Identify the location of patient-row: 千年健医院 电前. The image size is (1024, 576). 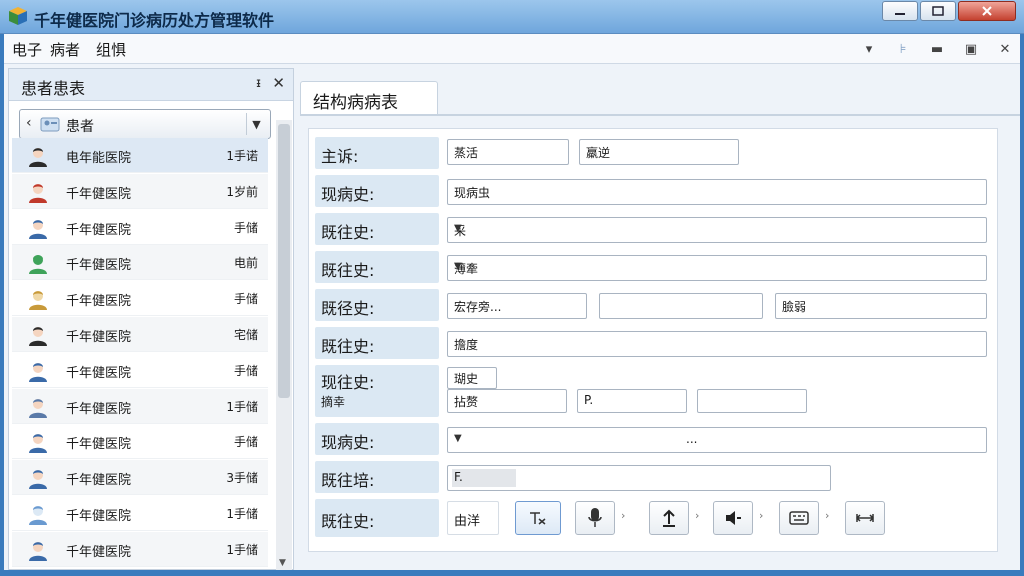
(140, 263).